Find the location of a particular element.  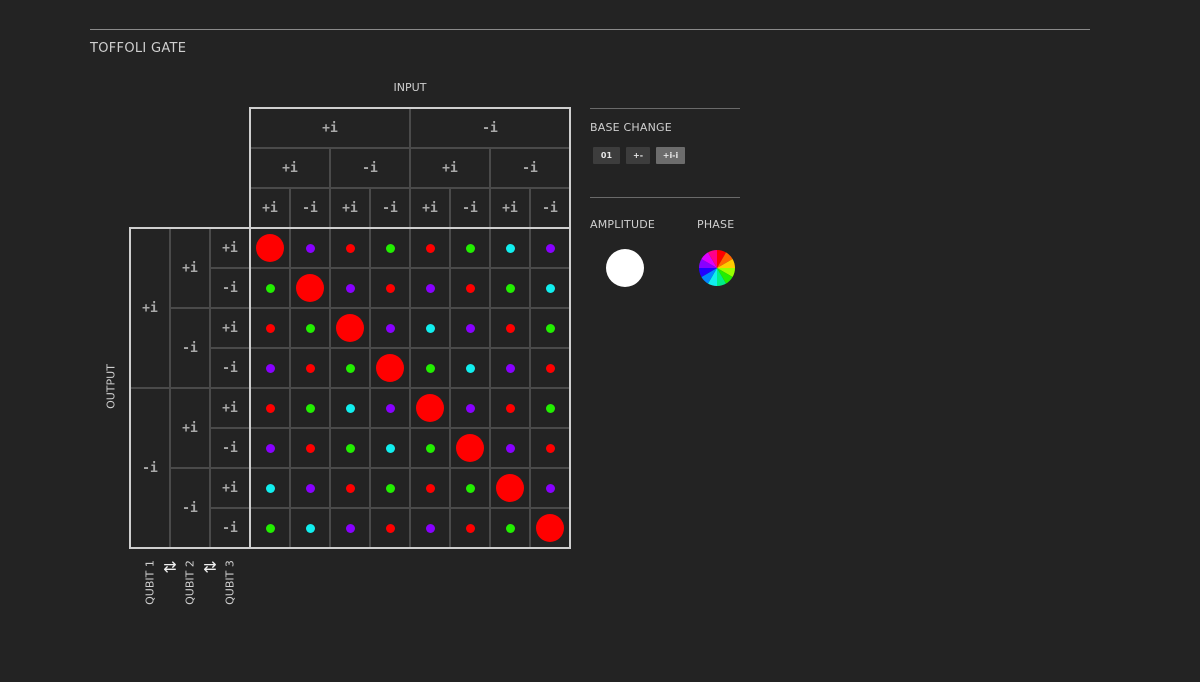

qubit-label-2: QUBIT 2 is located at coordinates (190, 582).